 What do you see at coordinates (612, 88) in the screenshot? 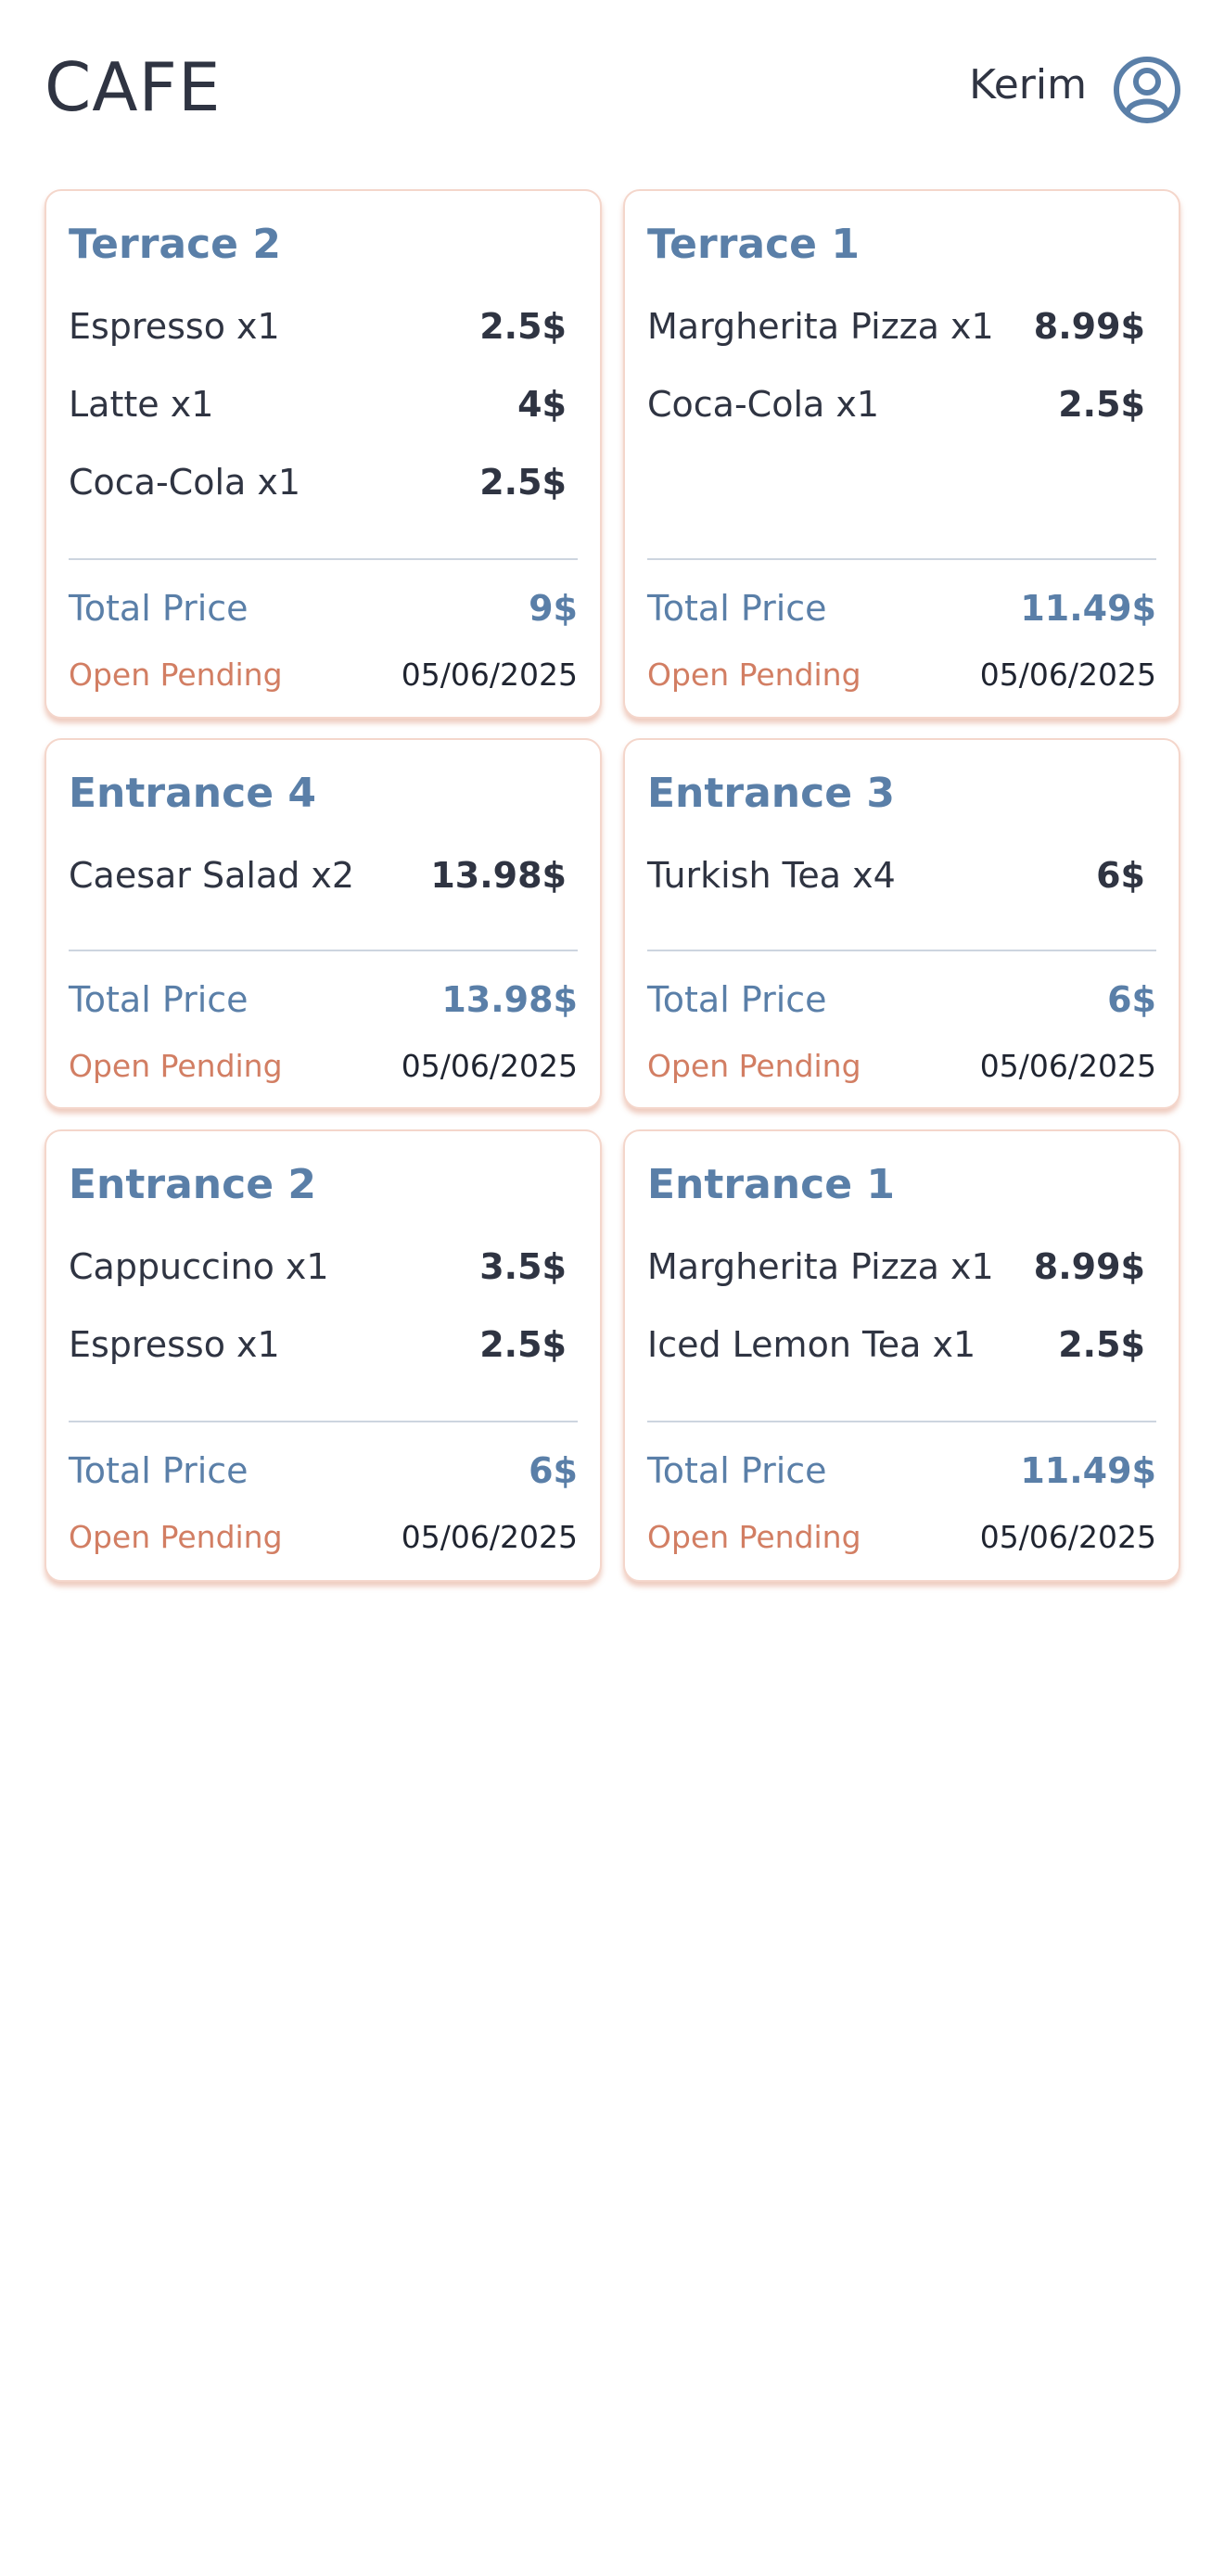
I see `app-header: CAFE Kerim` at bounding box center [612, 88].